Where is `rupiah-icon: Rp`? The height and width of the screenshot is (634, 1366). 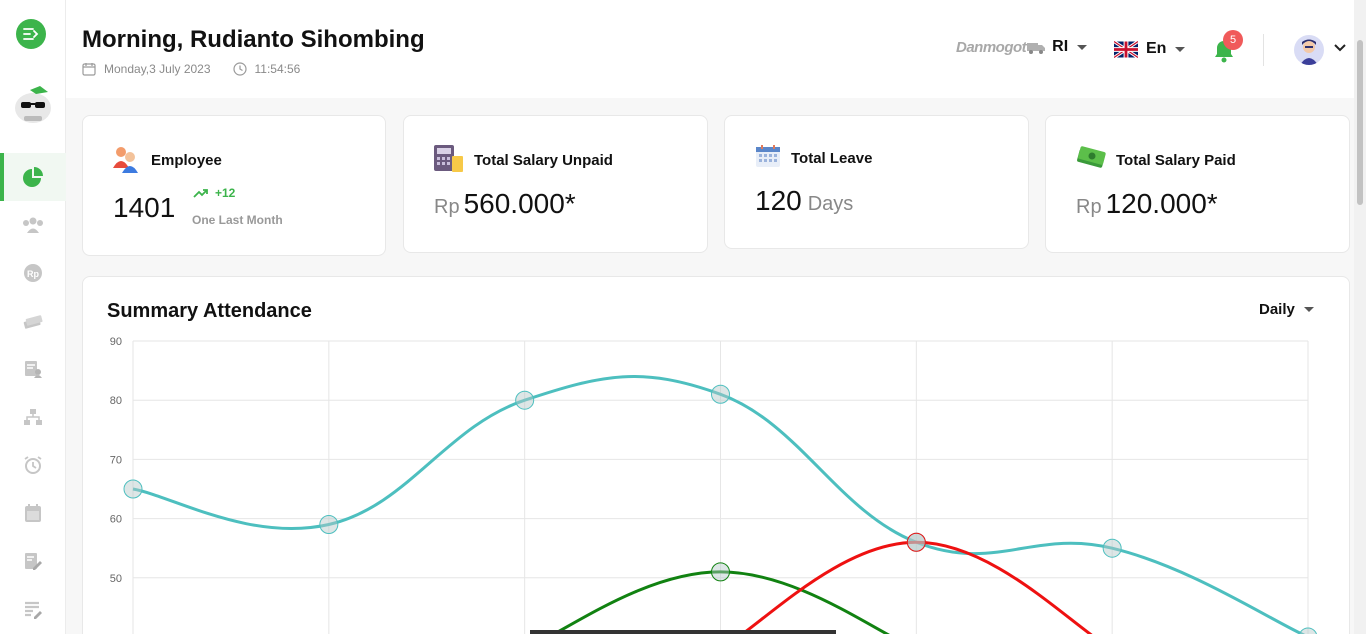
rupiah-icon: Rp is located at coordinates (33, 273).